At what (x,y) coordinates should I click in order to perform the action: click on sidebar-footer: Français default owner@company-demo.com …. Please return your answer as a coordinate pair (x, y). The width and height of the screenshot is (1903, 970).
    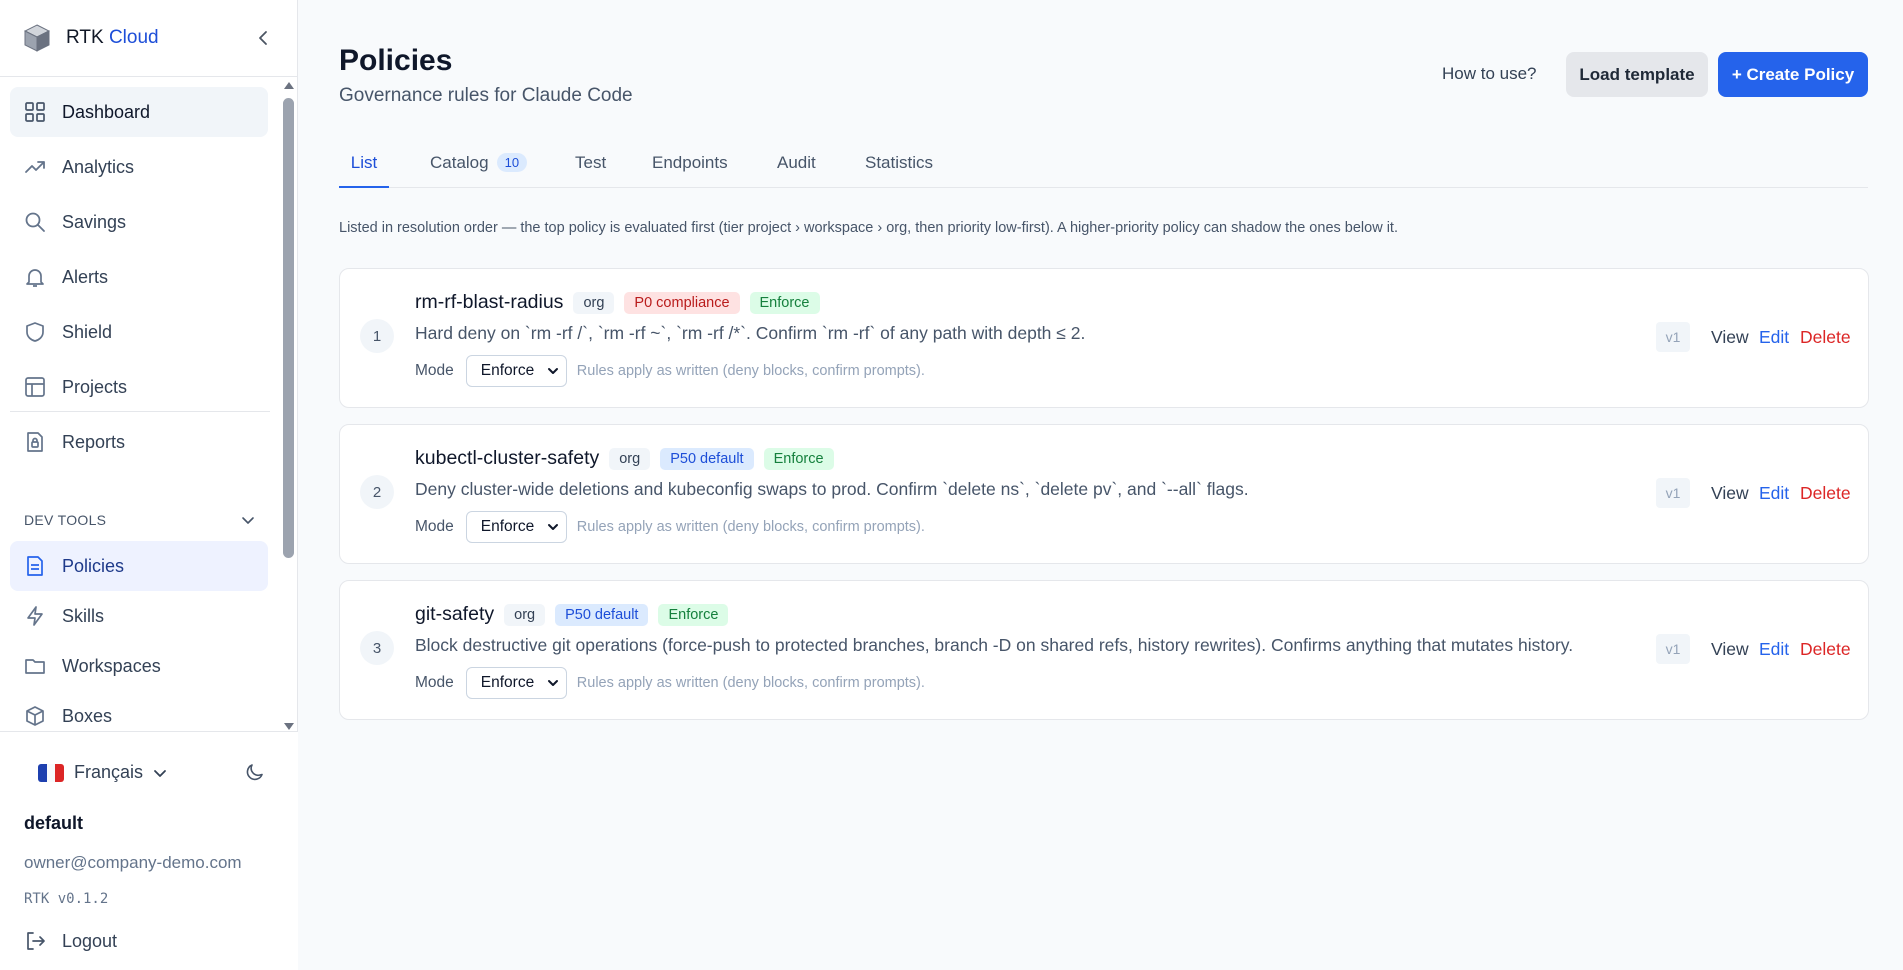
    Looking at the image, I should click on (149, 850).